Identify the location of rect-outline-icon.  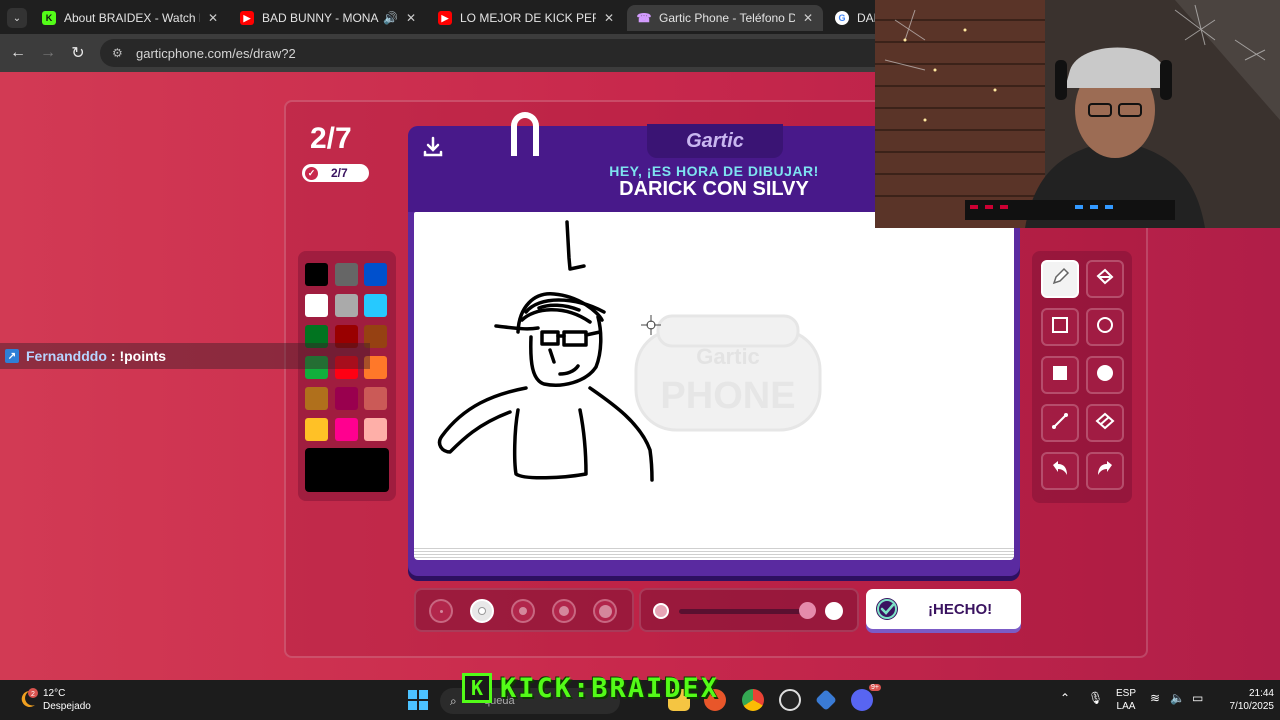
(1060, 327).